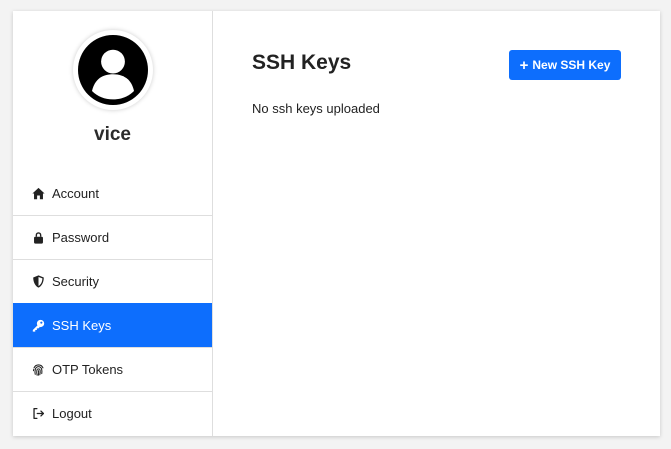 This screenshot has height=449, width=671. What do you see at coordinates (38, 193) in the screenshot?
I see `home-icon` at bounding box center [38, 193].